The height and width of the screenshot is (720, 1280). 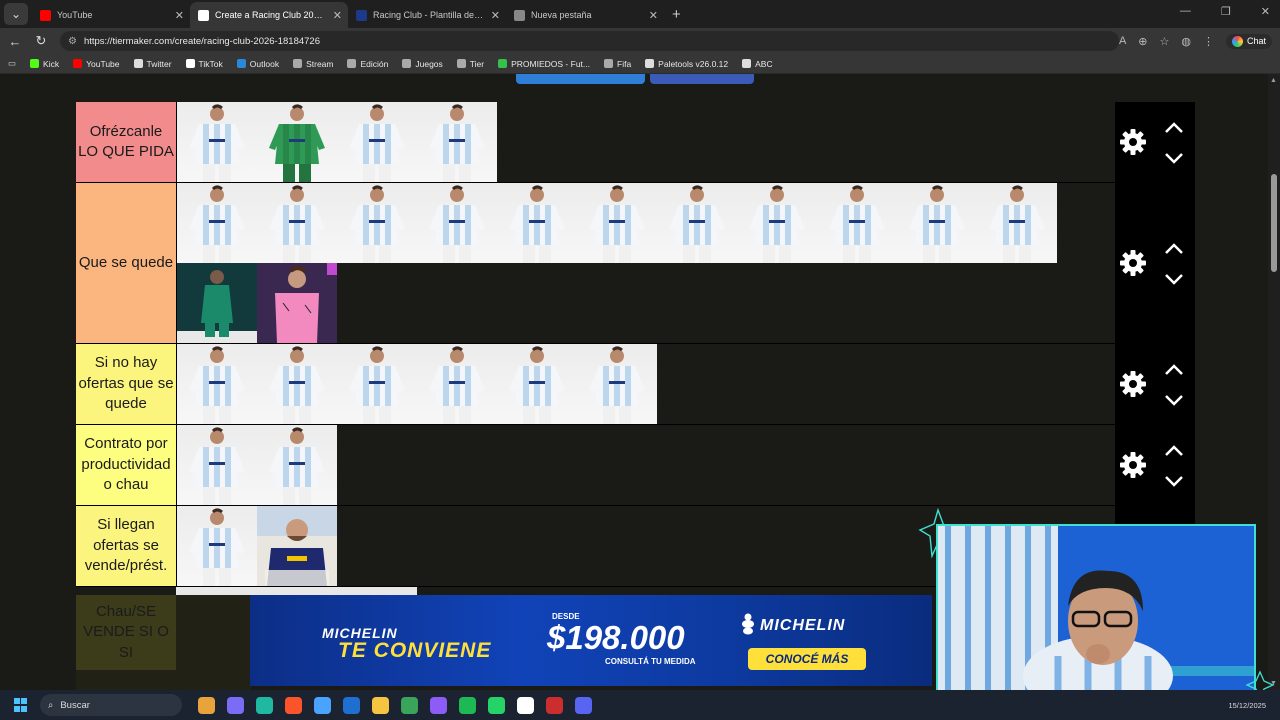 What do you see at coordinates (1165, 41) in the screenshot?
I see `bookmark-star-icon: ☆` at bounding box center [1165, 41].